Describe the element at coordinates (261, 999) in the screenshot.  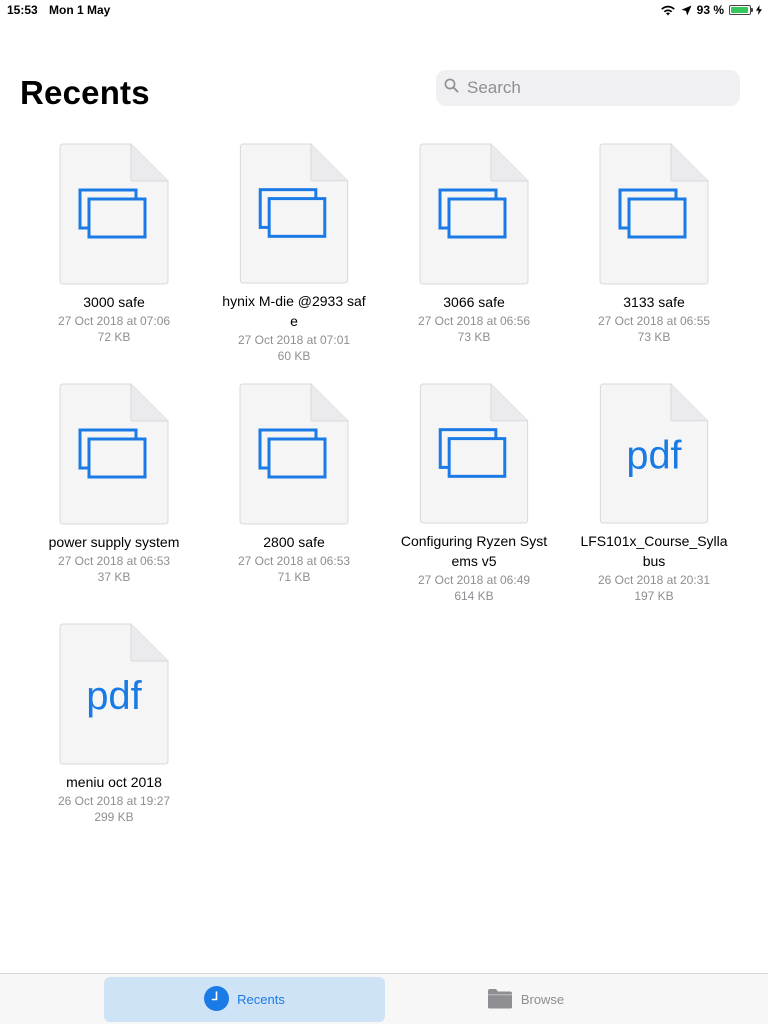
I see `tab-recents-label: Recents` at that location.